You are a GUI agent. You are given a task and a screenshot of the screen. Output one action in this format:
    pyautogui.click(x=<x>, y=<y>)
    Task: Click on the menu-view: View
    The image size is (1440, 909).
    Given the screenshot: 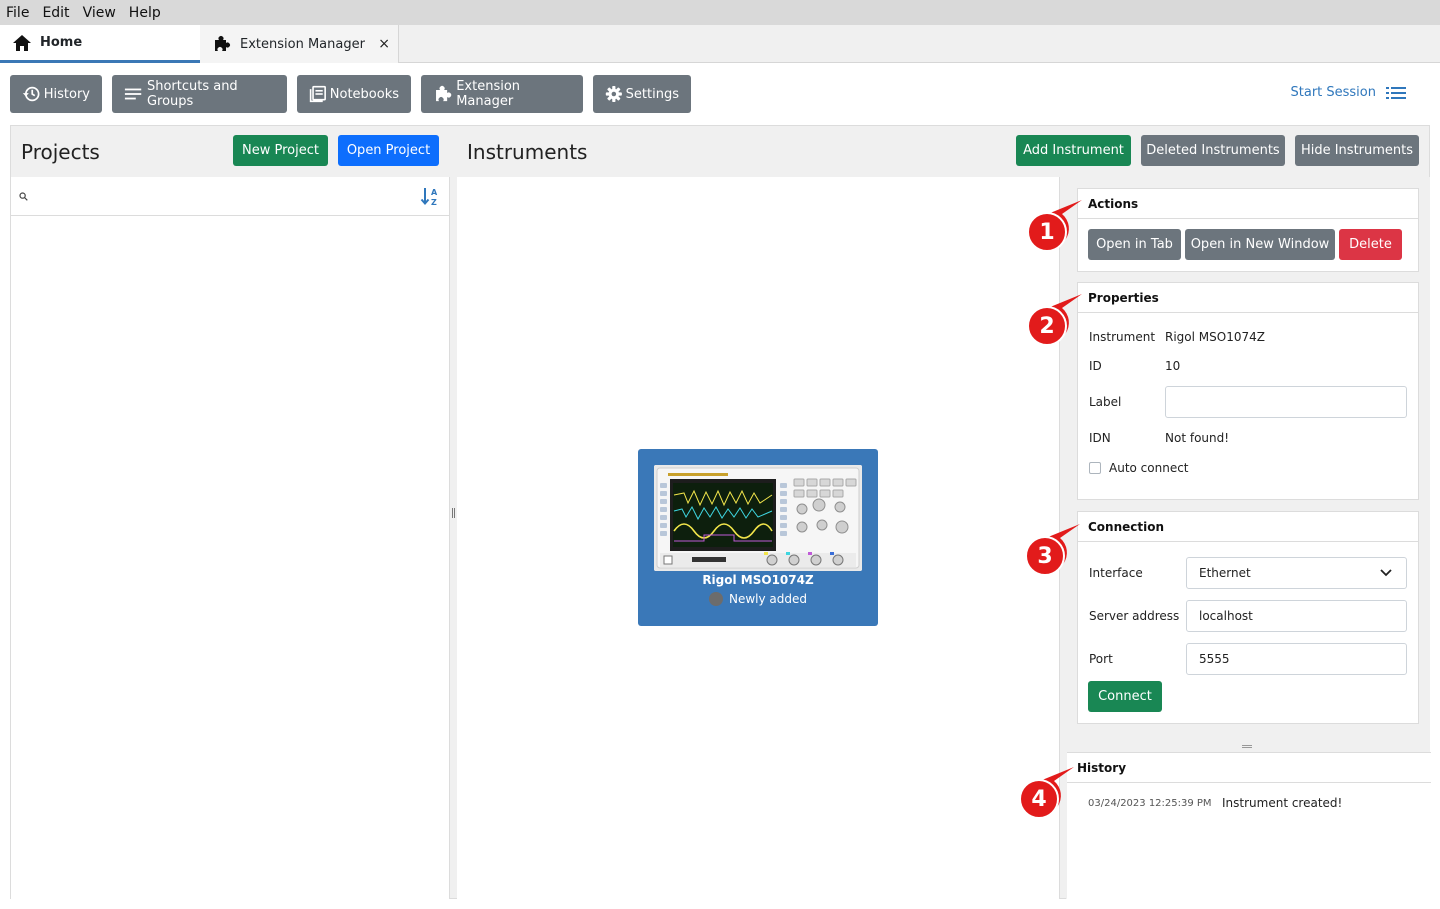 What is the action you would take?
    pyautogui.click(x=99, y=13)
    